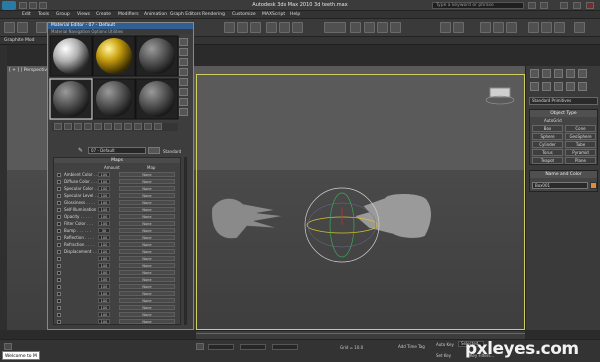 The width and height of the screenshot is (600, 362). Describe the element at coordinates (532, 5) in the screenshot. I see `search-icon` at that location.